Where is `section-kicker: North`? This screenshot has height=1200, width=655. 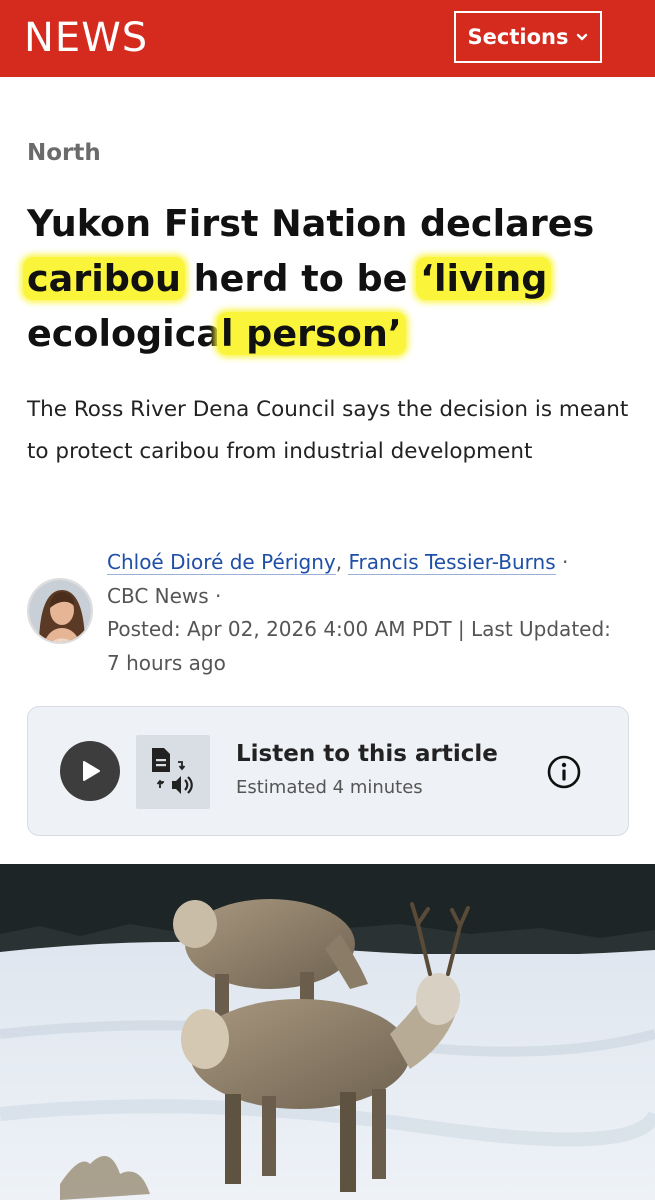 section-kicker: North is located at coordinates (64, 153).